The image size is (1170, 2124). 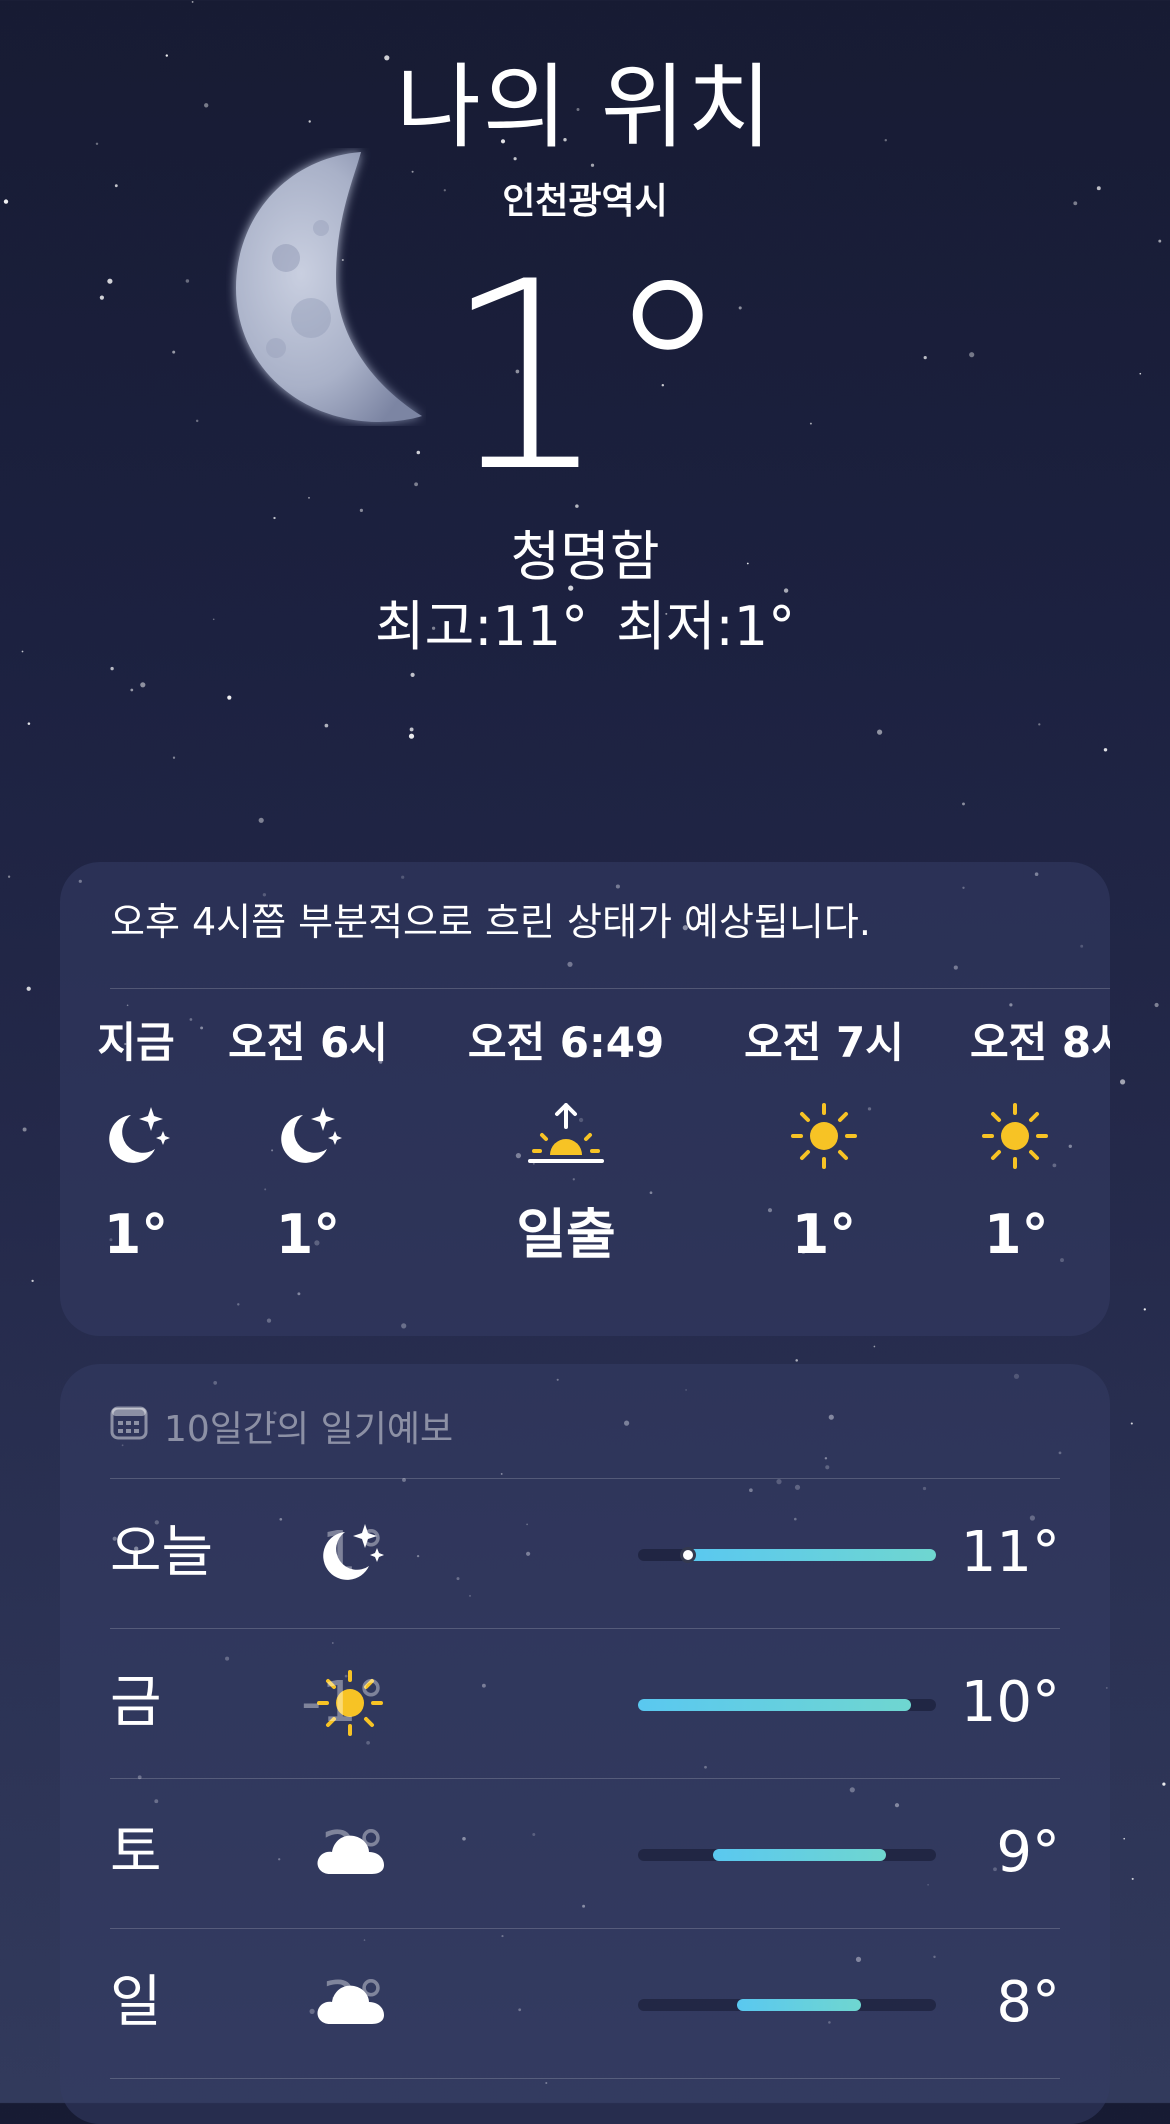 I want to click on day-low-temperature: 3°, so click(x=353, y=2002).